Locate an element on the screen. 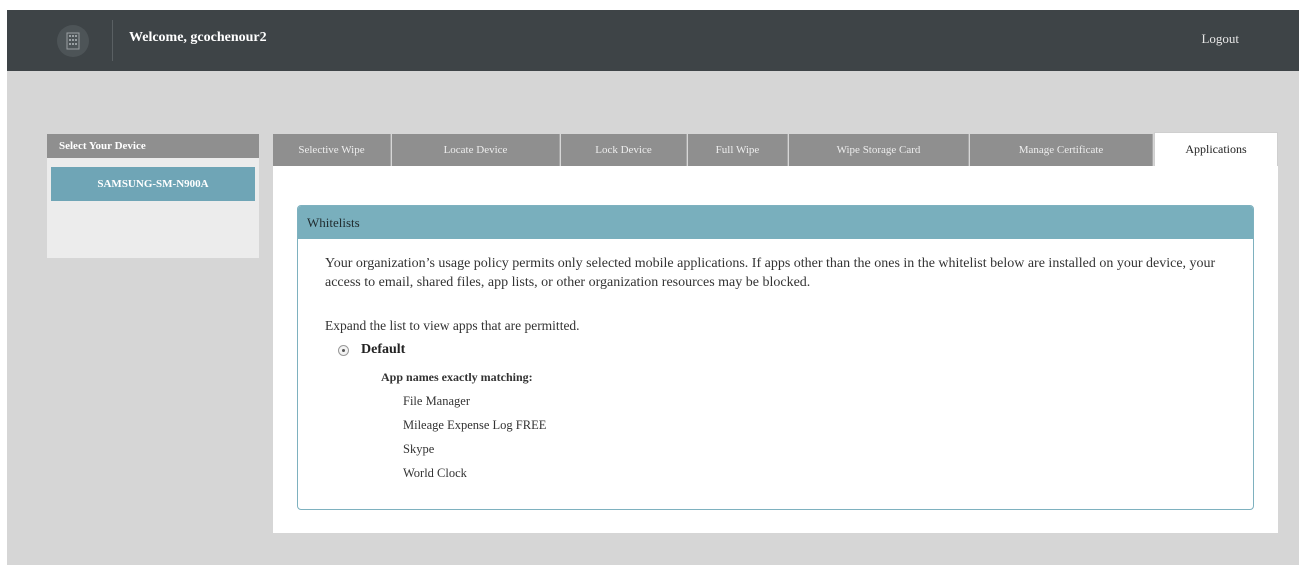  building-icon is located at coordinates (73, 41).